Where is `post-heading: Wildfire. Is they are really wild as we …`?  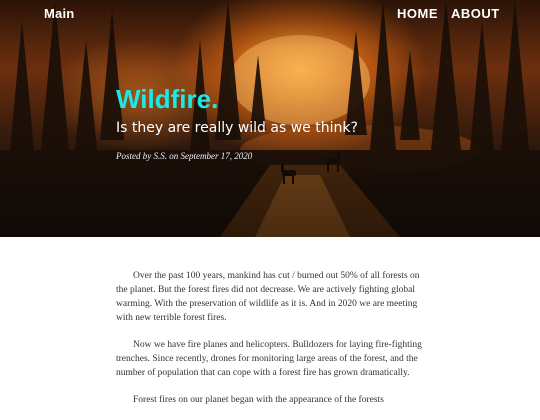
post-heading: Wildfire. Is they are really wild as we … is located at coordinates (237, 122).